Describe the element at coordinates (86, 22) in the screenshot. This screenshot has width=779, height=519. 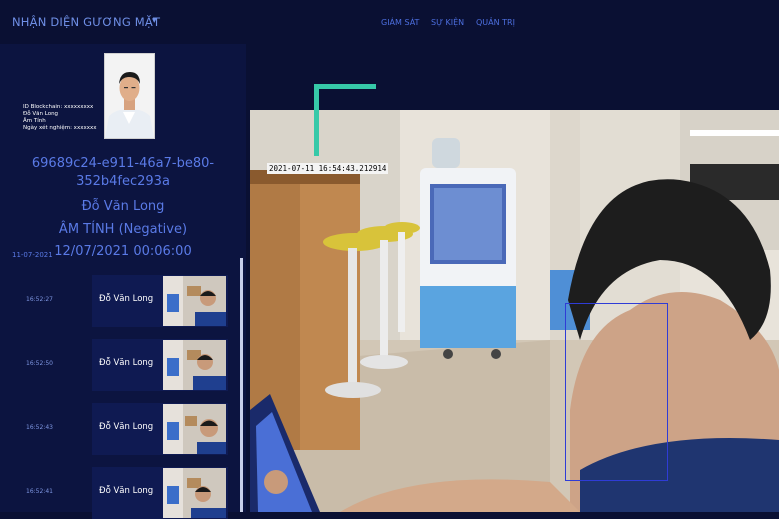
I see `app-title: NHẬN DIỆN GƯƠNG MẶT` at that location.